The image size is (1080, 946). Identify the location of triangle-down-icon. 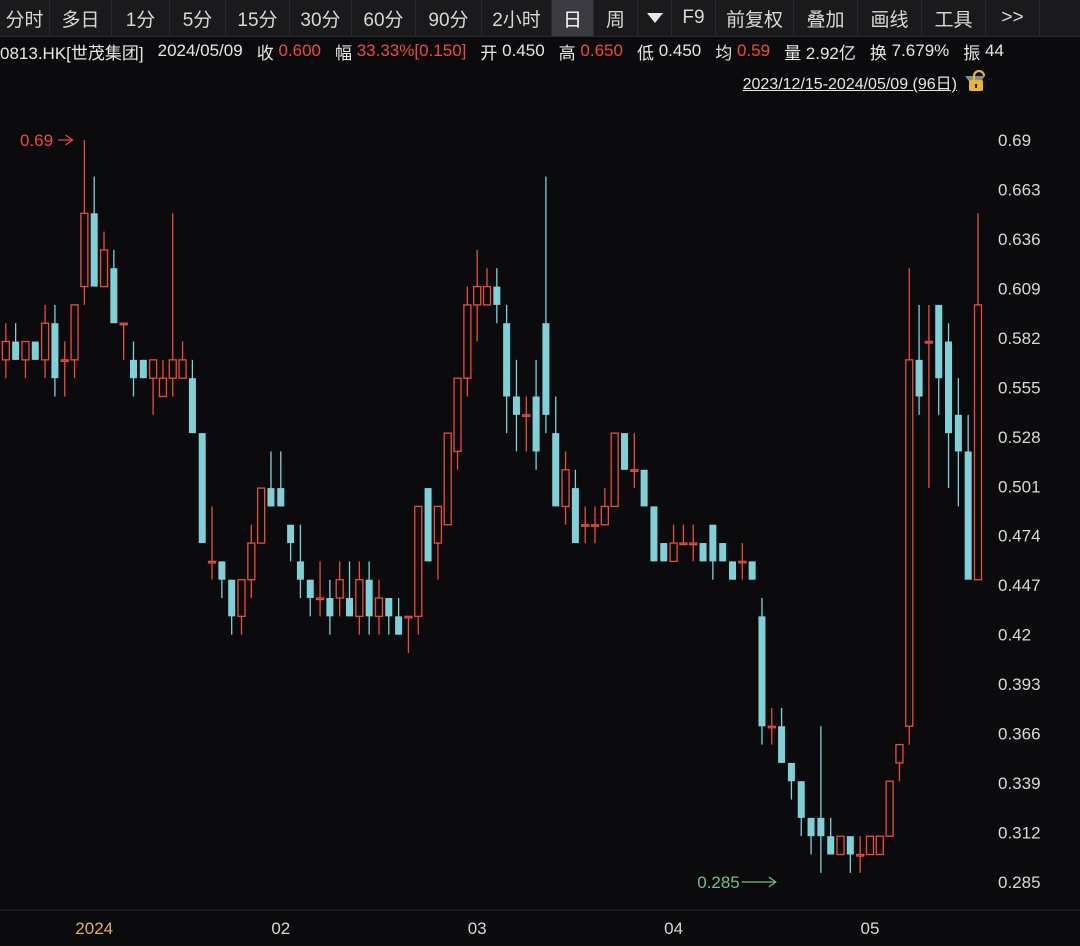
(654, 18).